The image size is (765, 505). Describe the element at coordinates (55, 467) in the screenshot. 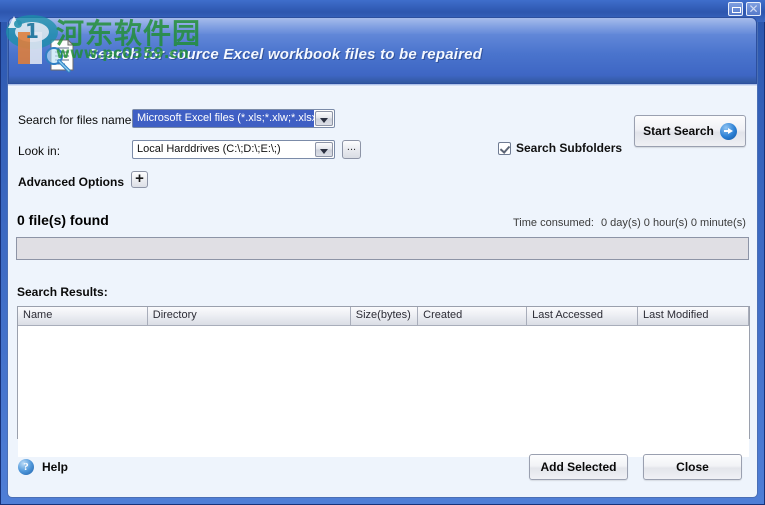

I see `help-label: Help` at that location.